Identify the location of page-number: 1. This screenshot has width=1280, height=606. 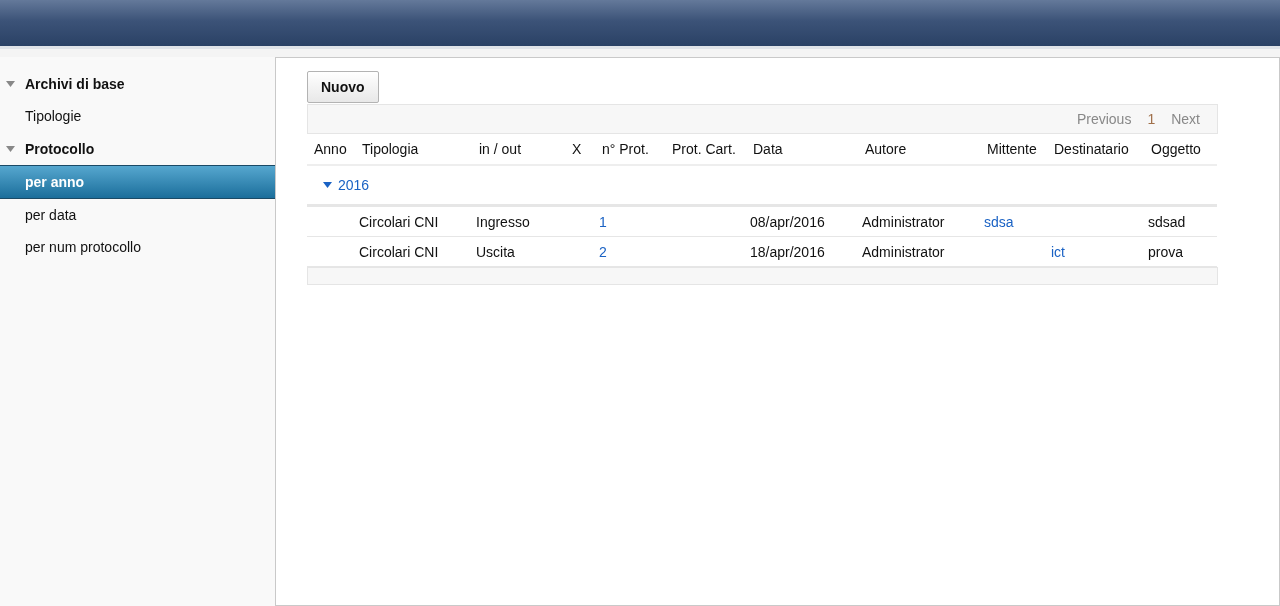
(1151, 119).